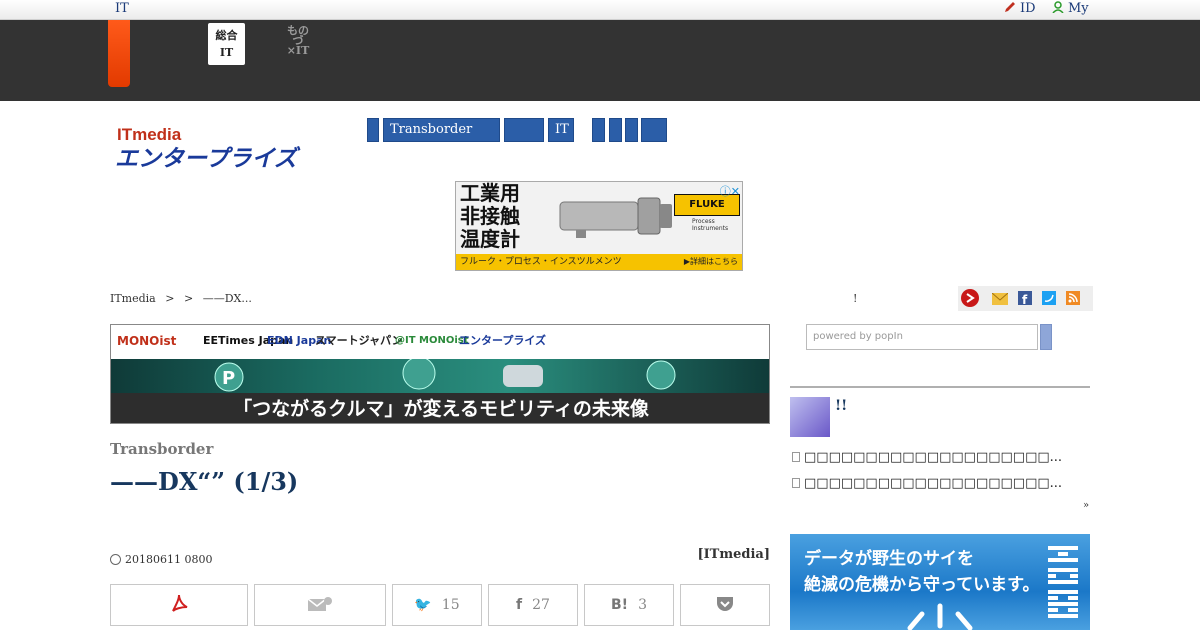  I want to click on pdf-icon, so click(180, 603).